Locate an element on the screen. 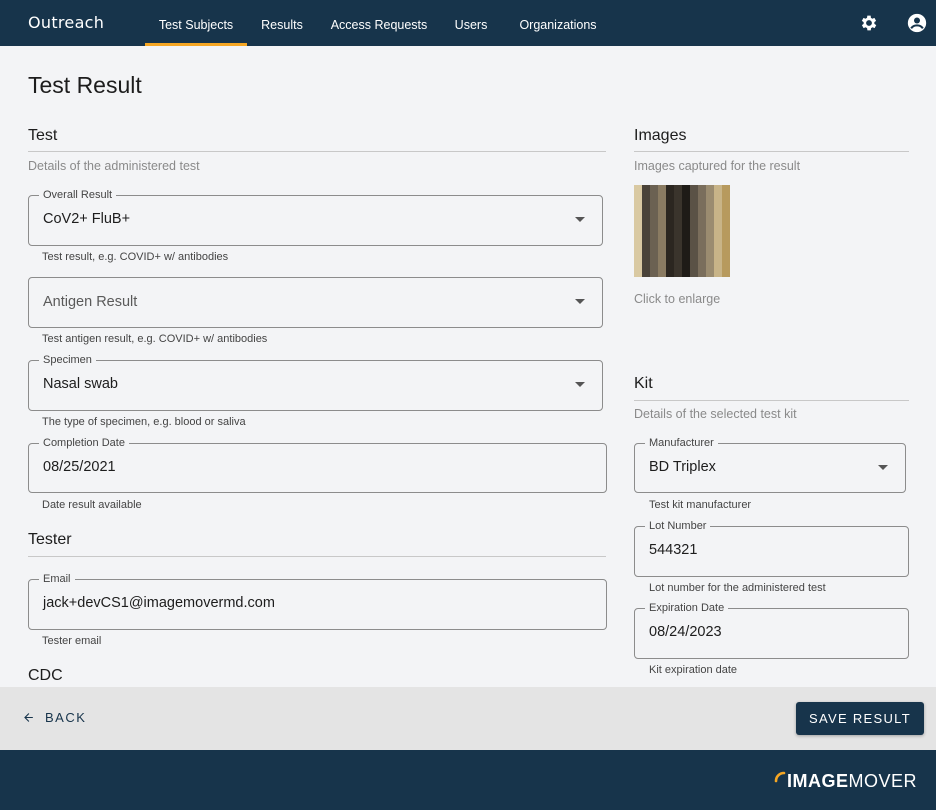 The image size is (936, 810). specimen-value: Nasal swab is located at coordinates (80, 384).